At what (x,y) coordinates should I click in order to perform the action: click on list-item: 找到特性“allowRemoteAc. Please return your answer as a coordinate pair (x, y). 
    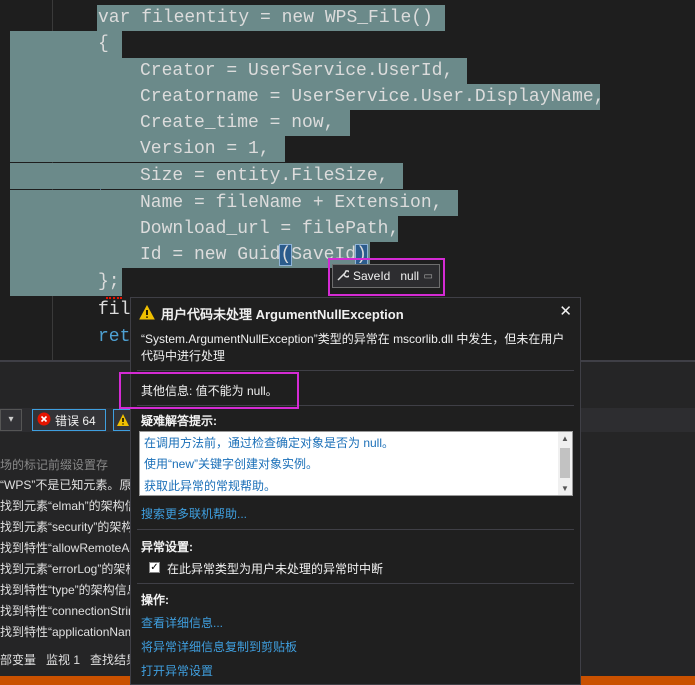
    Looking at the image, I should click on (67, 547).